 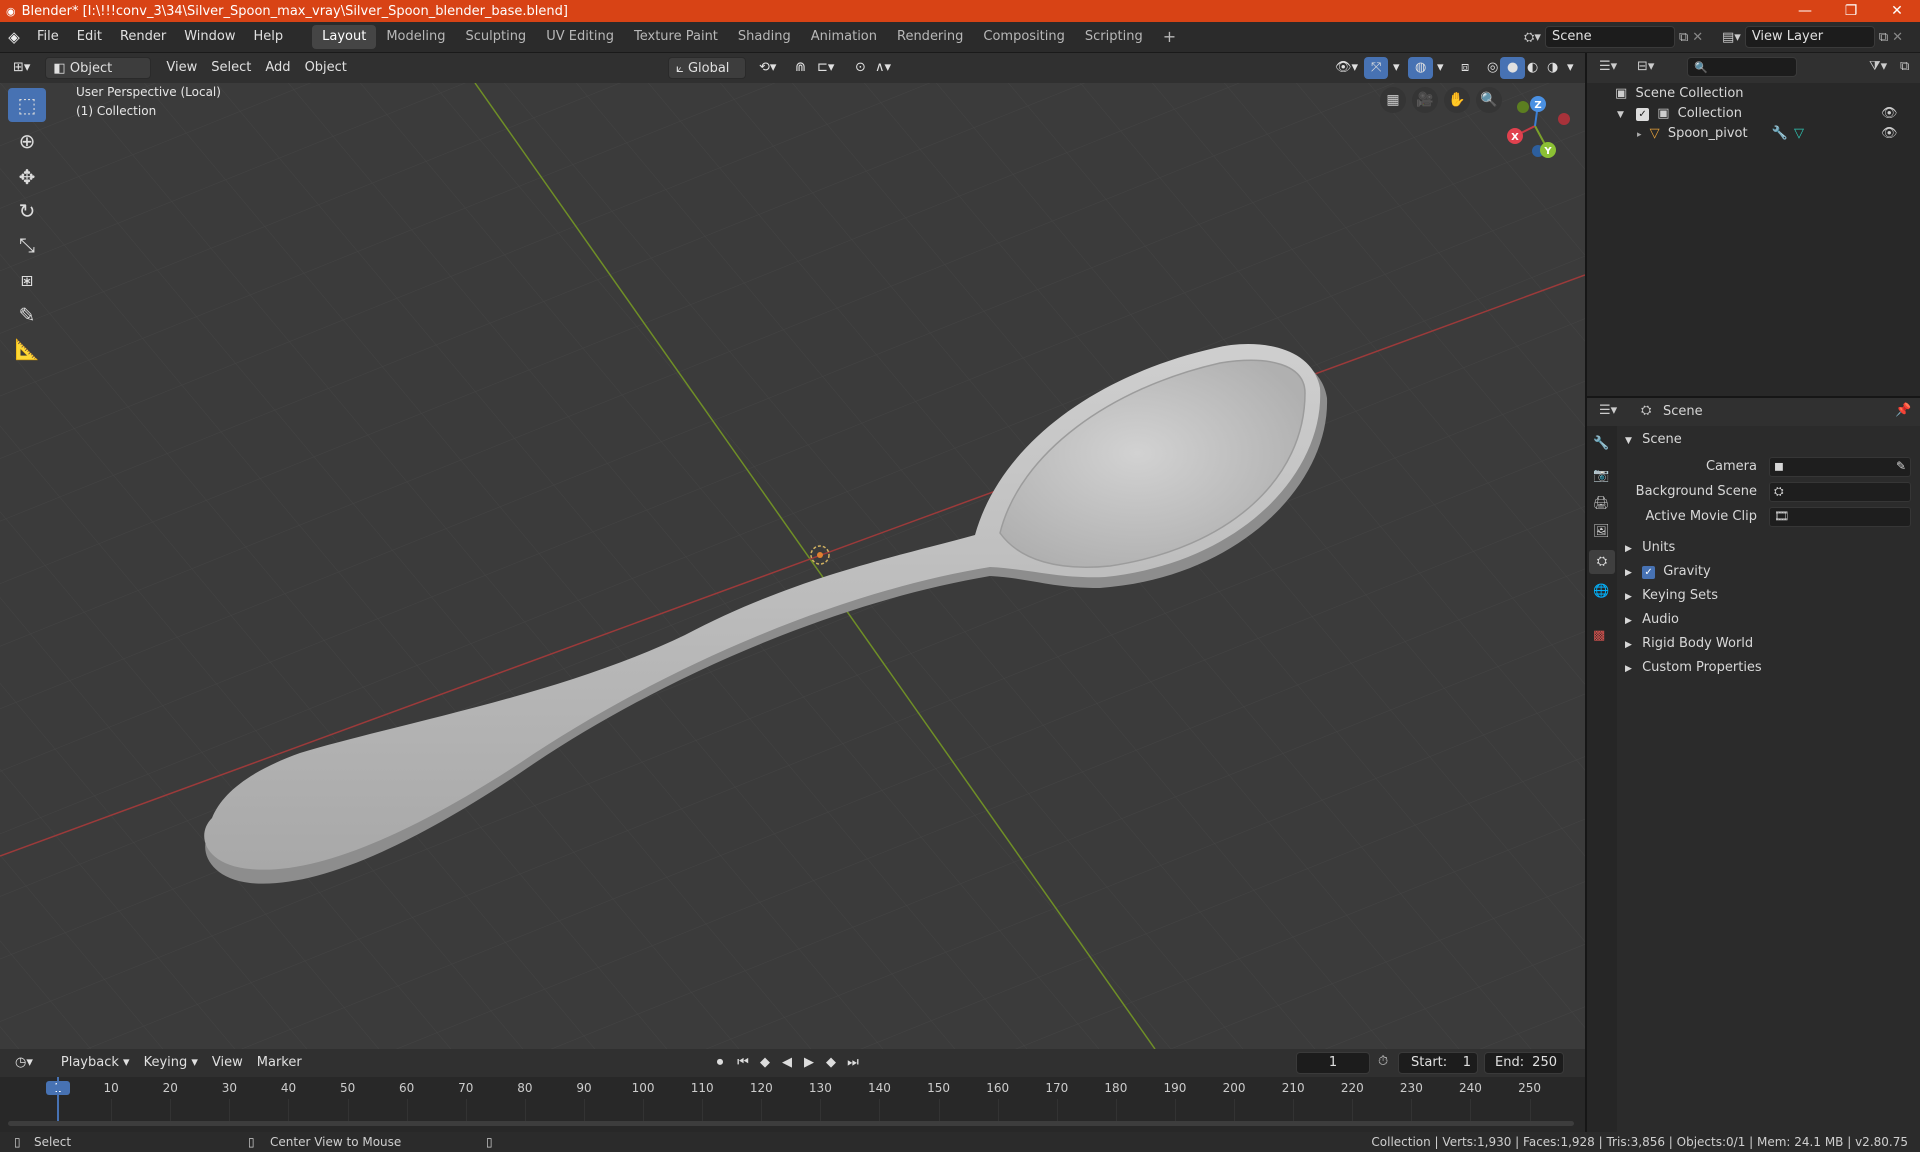 What do you see at coordinates (1620, 115) in the screenshot?
I see `expand-arrow-icon: ▼` at bounding box center [1620, 115].